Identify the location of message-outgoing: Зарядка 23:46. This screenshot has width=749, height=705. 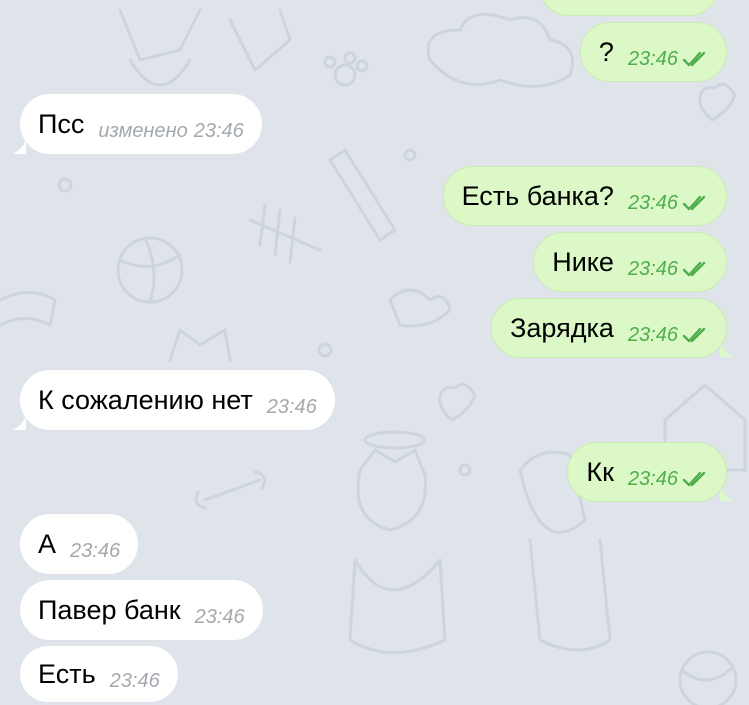
(612, 328).